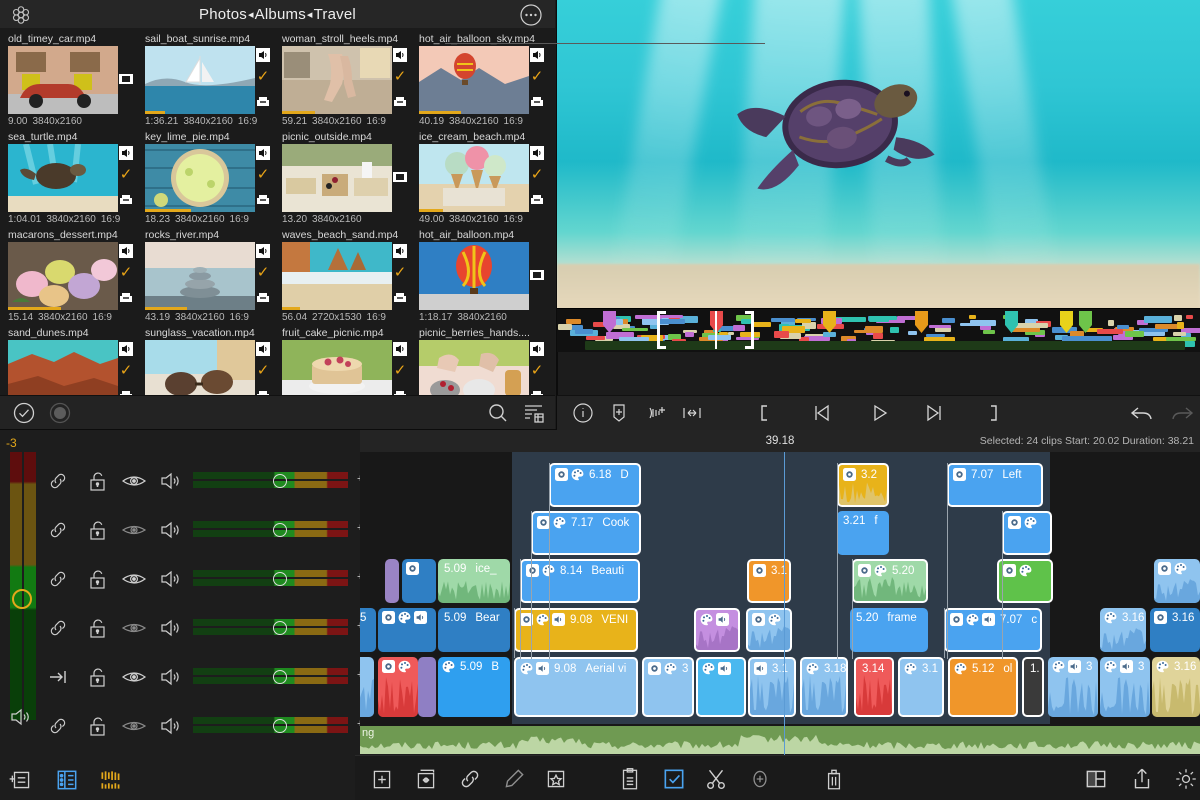 Image resolution: width=1200 pixels, height=800 pixels. What do you see at coordinates (474, 687) in the screenshot?
I see `timeline-clip: 5.09 B` at bounding box center [474, 687].